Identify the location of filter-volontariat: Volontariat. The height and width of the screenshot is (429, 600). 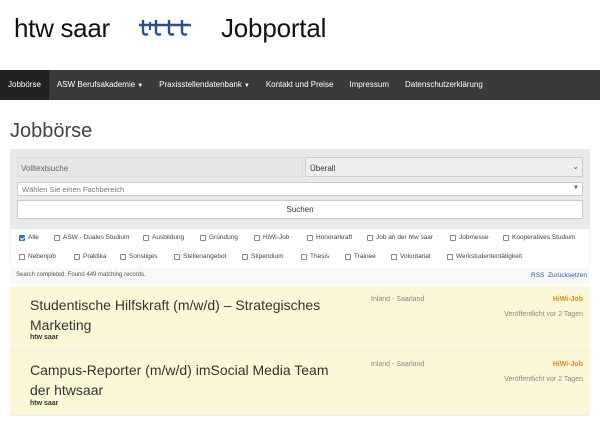
(411, 256).